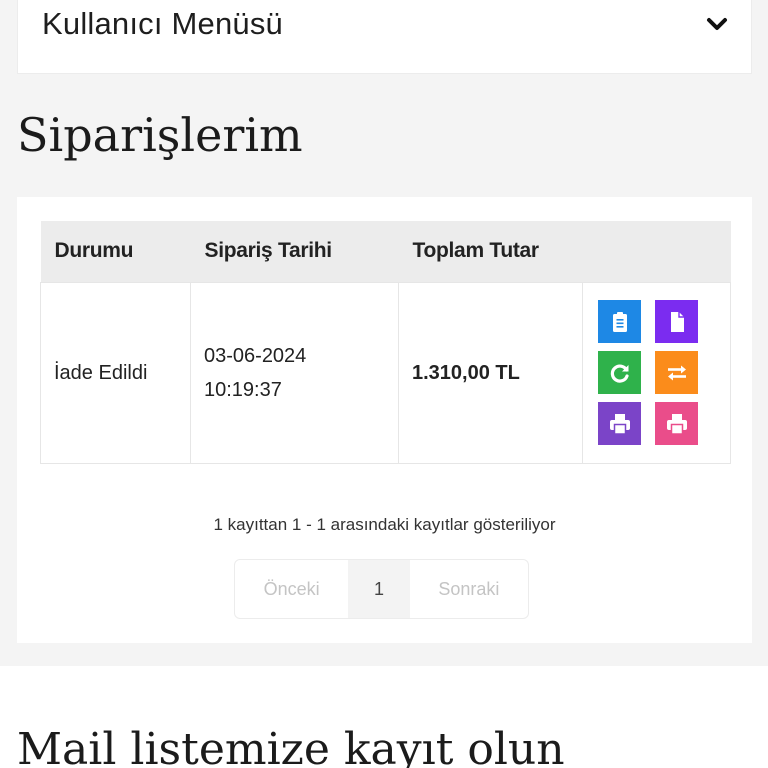 This screenshot has height=768, width=768. What do you see at coordinates (469, 589) in the screenshot?
I see `pagination-next-button: Sonraki` at bounding box center [469, 589].